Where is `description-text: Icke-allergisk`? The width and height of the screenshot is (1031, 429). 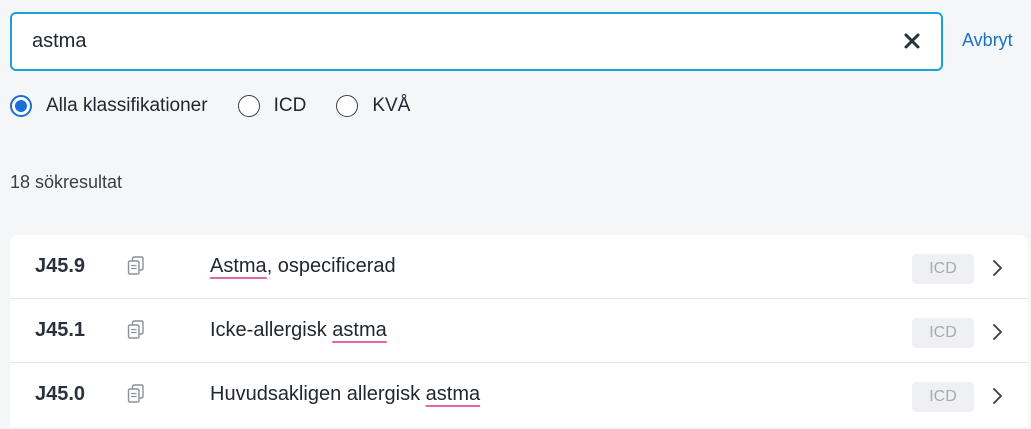
description-text: Icke-allergisk is located at coordinates (271, 330).